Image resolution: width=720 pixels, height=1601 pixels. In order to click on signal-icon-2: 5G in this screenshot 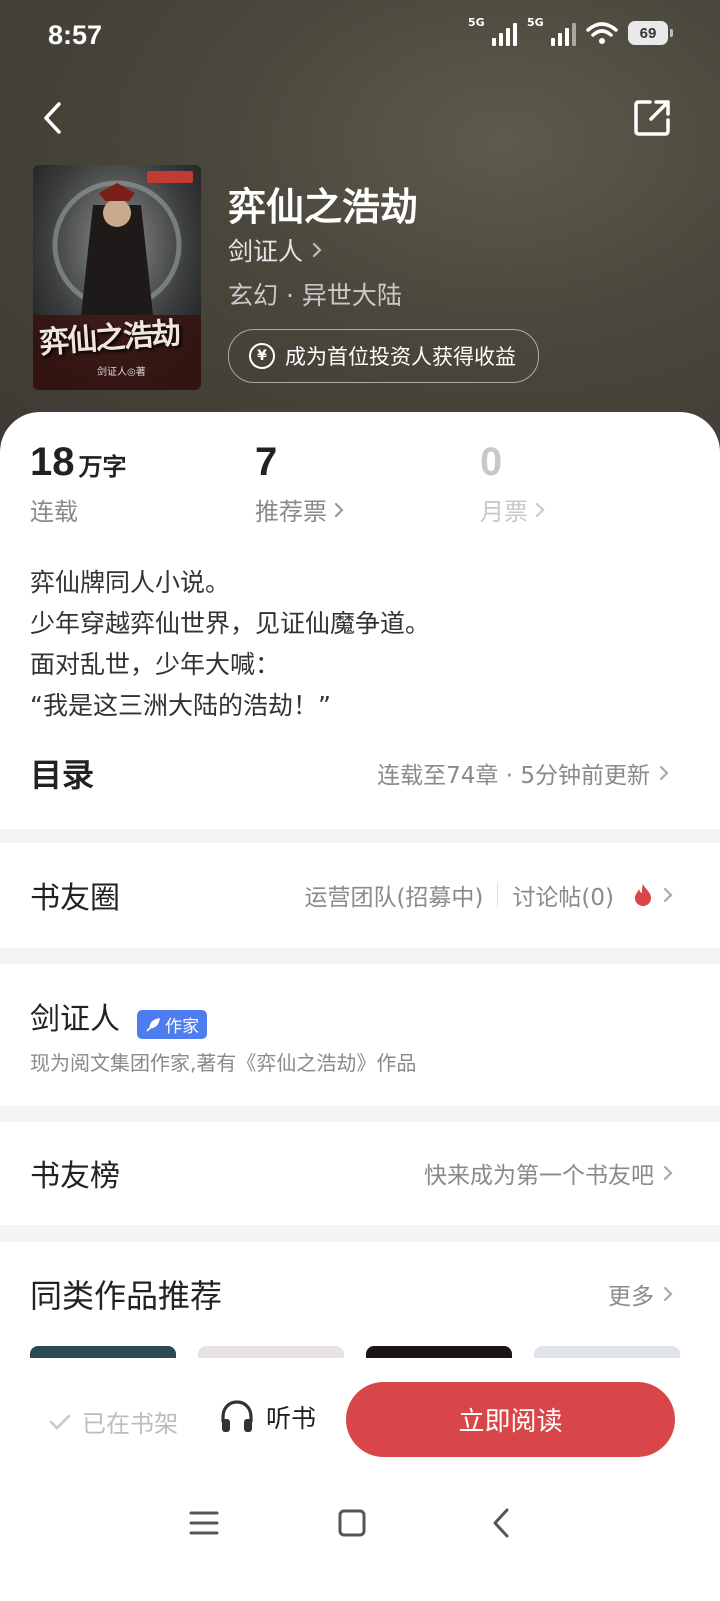, I will do `click(551, 31)`.